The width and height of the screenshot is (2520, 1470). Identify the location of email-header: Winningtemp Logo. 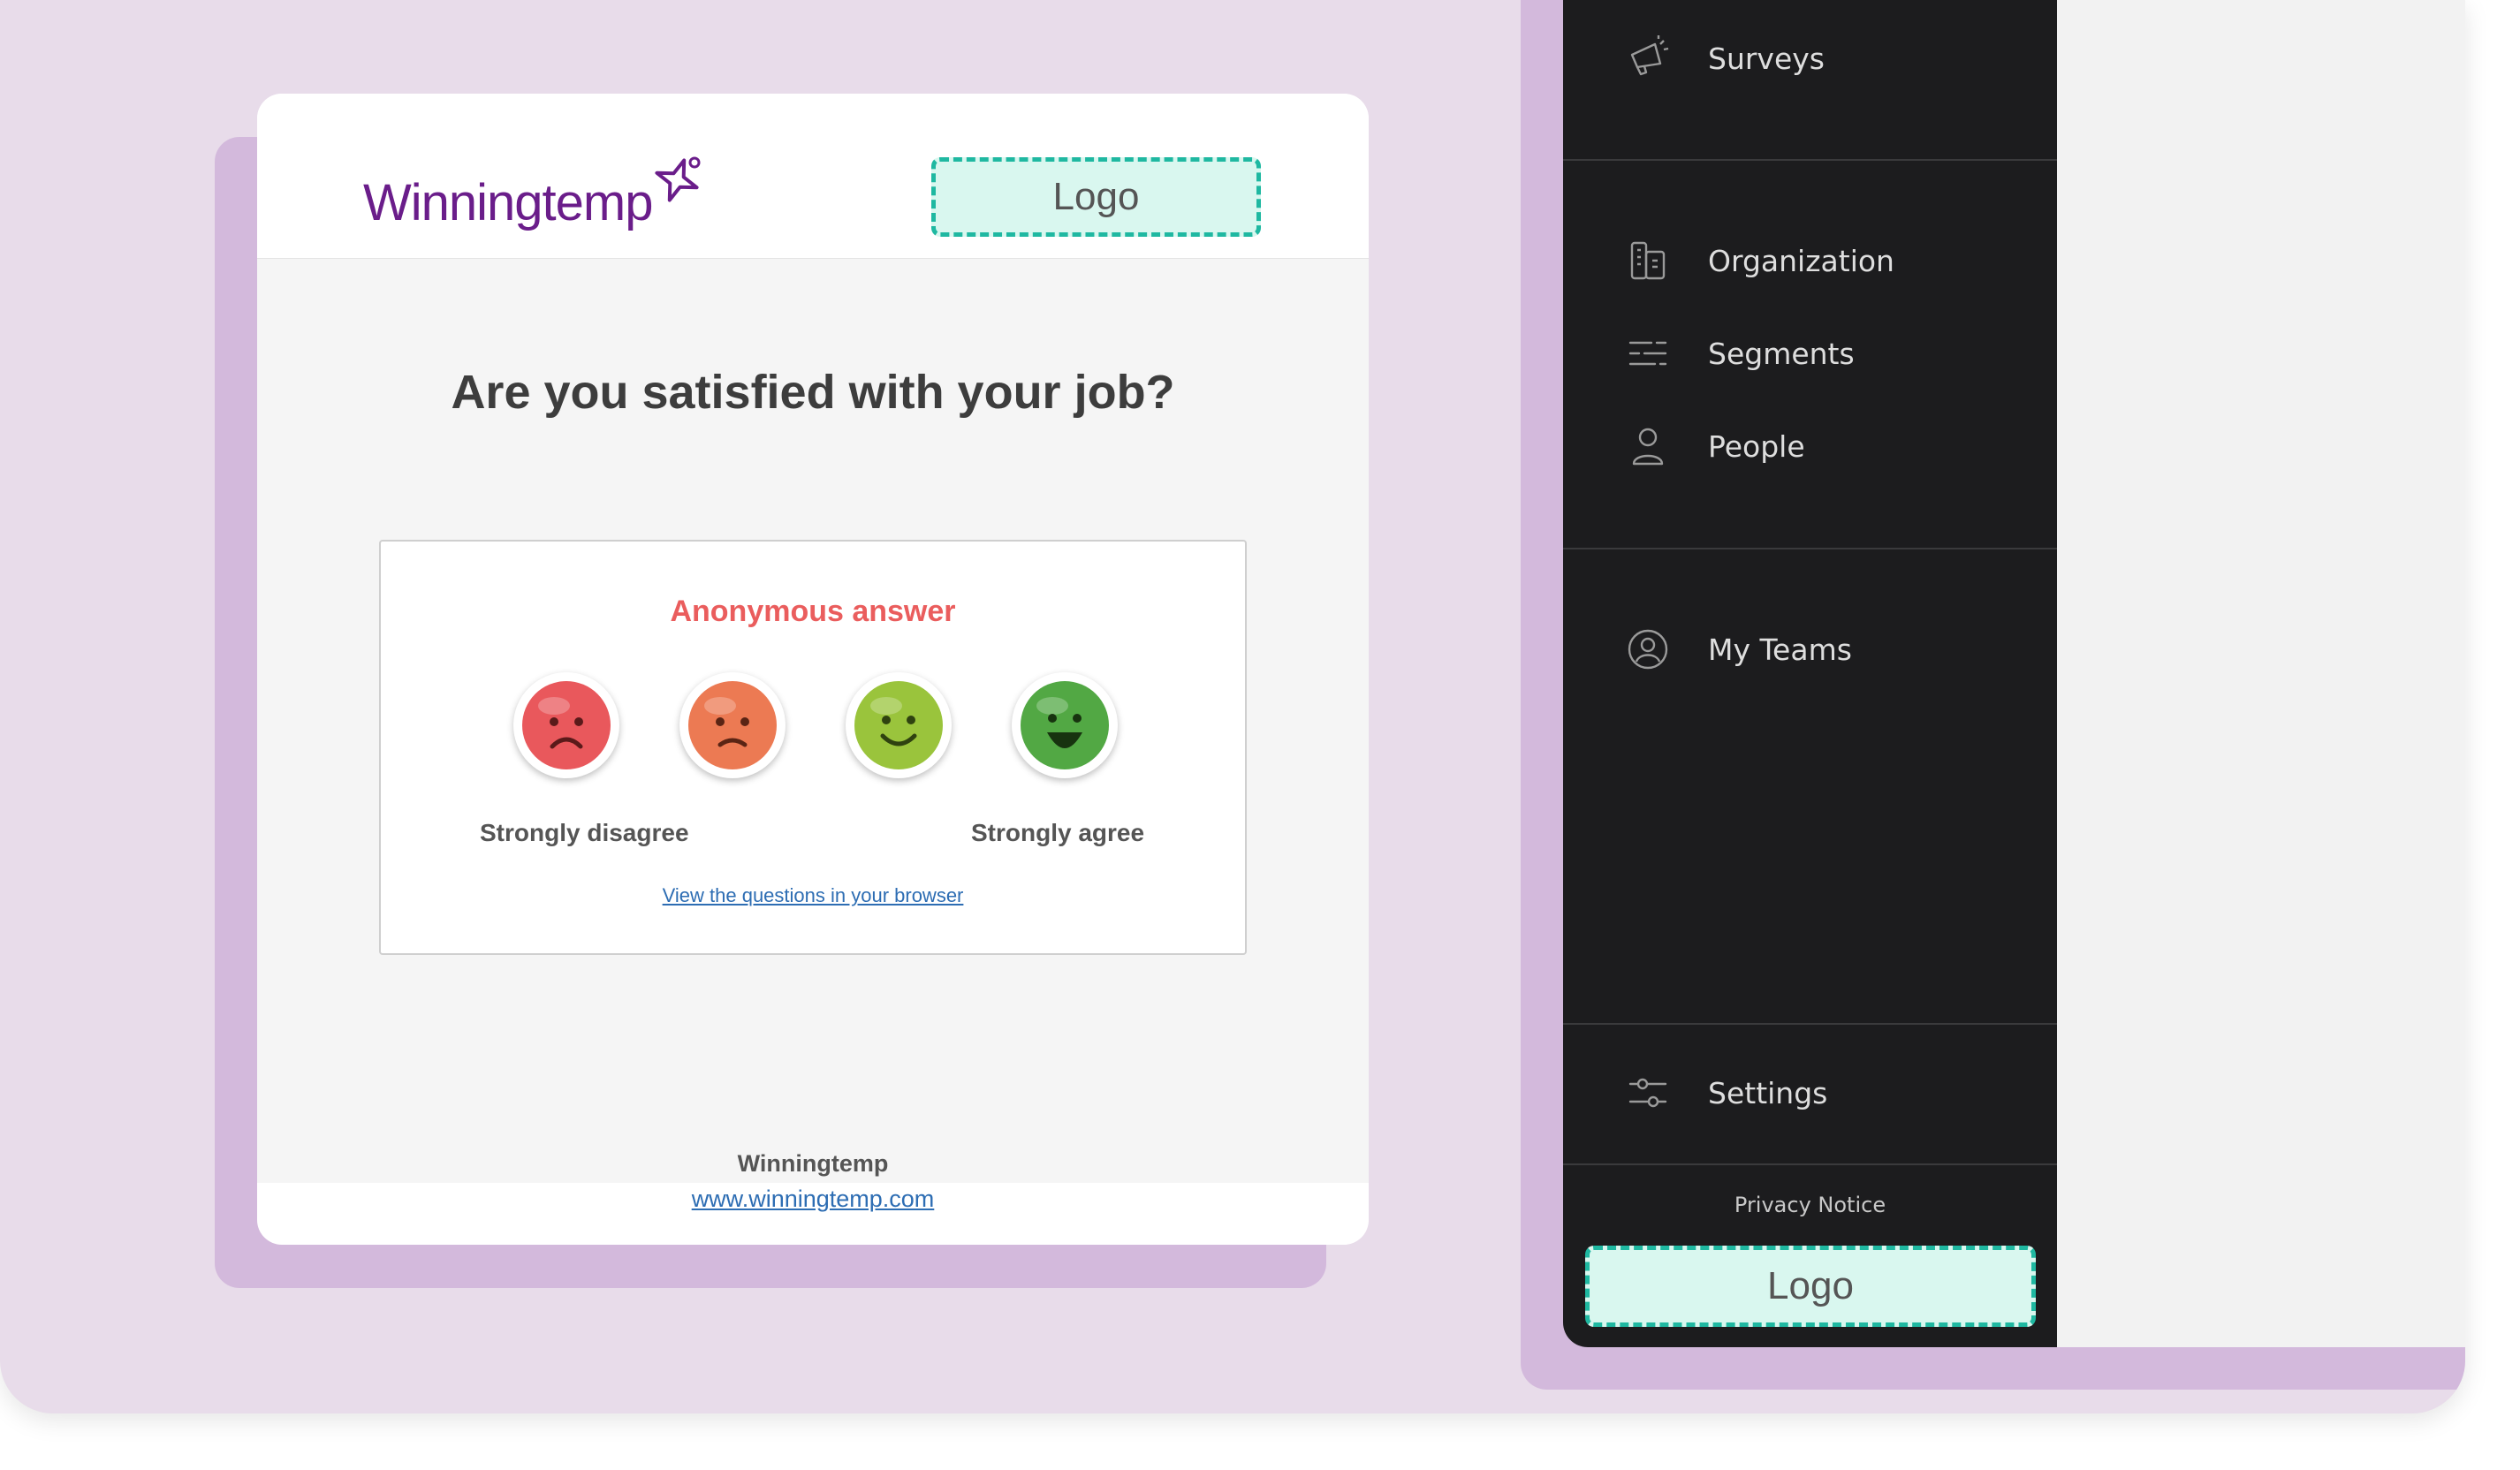
(813, 177).